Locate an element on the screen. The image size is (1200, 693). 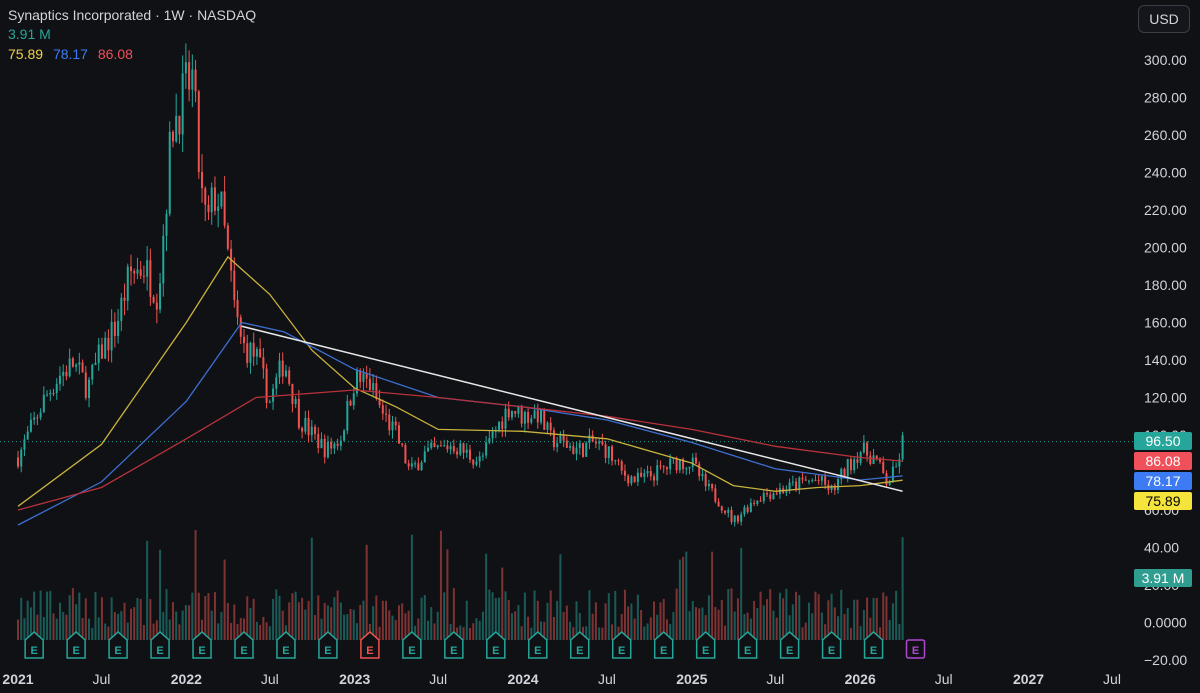
x-tick-label: 2023 is located at coordinates (354, 679).